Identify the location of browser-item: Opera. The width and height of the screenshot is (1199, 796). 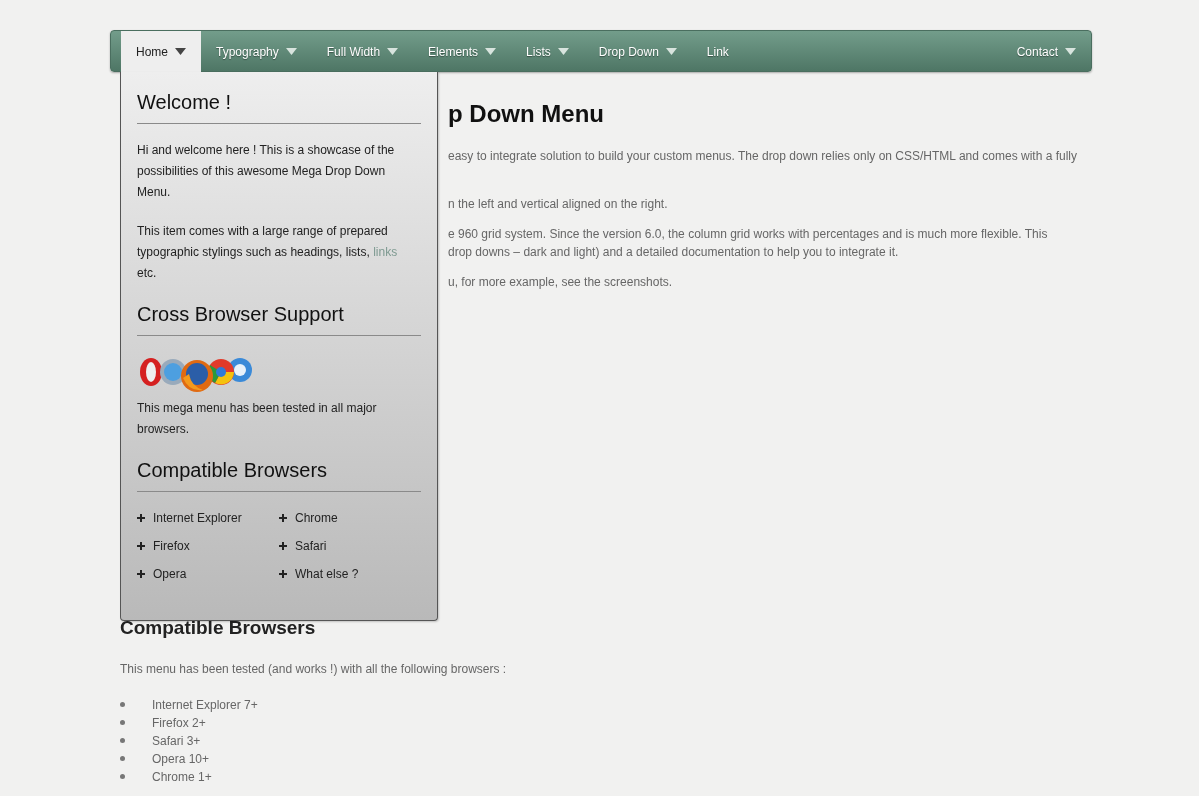
(170, 574).